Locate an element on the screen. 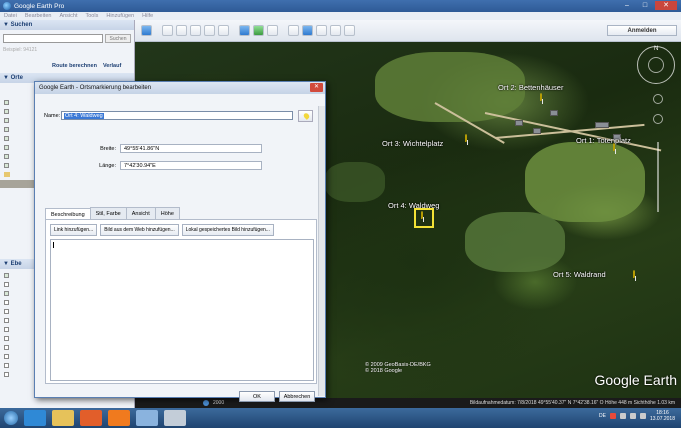 This screenshot has width=681, height=428. move-joystick-icon is located at coordinates (658, 119).